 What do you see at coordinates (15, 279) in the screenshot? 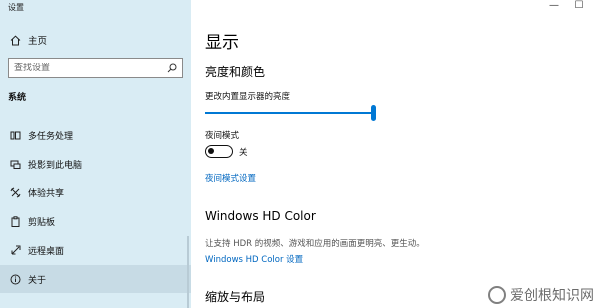
I see `info-icon` at bounding box center [15, 279].